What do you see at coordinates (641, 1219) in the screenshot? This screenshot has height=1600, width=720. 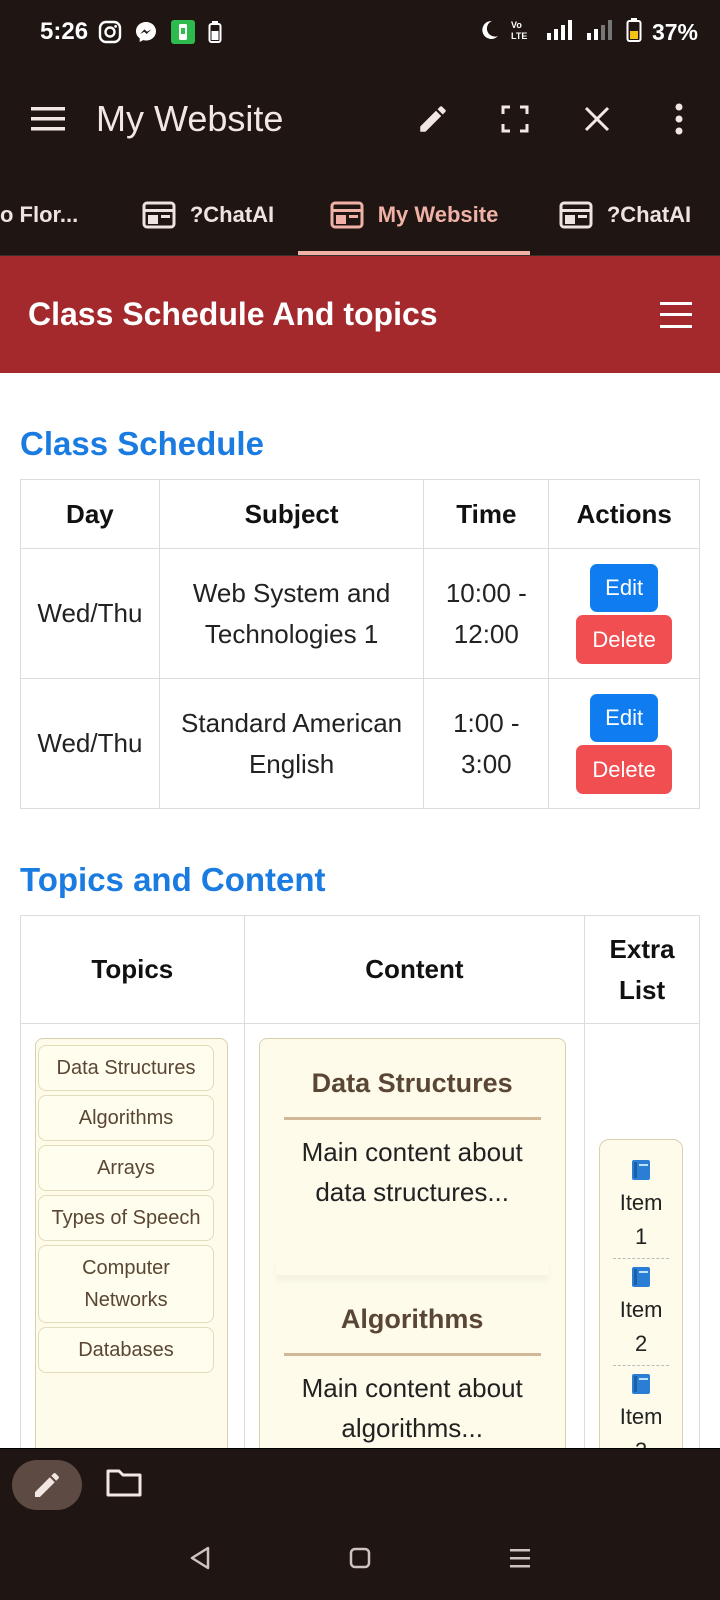 I see `list-item-label: Item 1` at bounding box center [641, 1219].